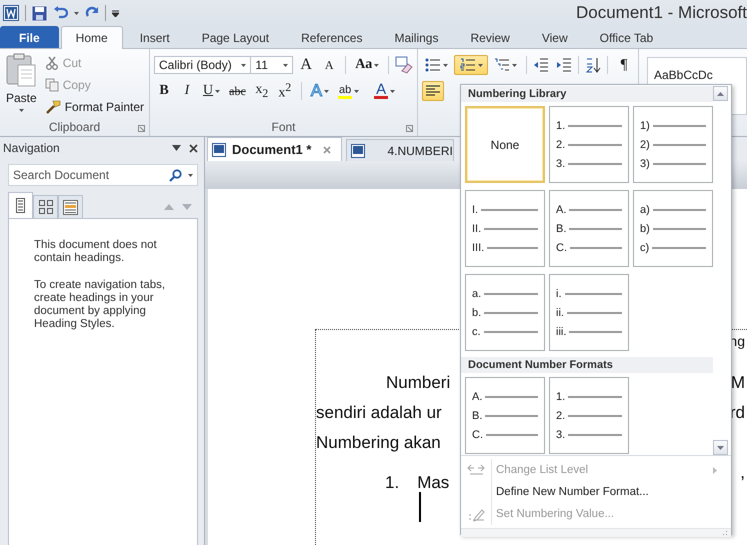 This screenshot has height=545, width=747. I want to click on ribbon-tab: Home, so click(91, 37).